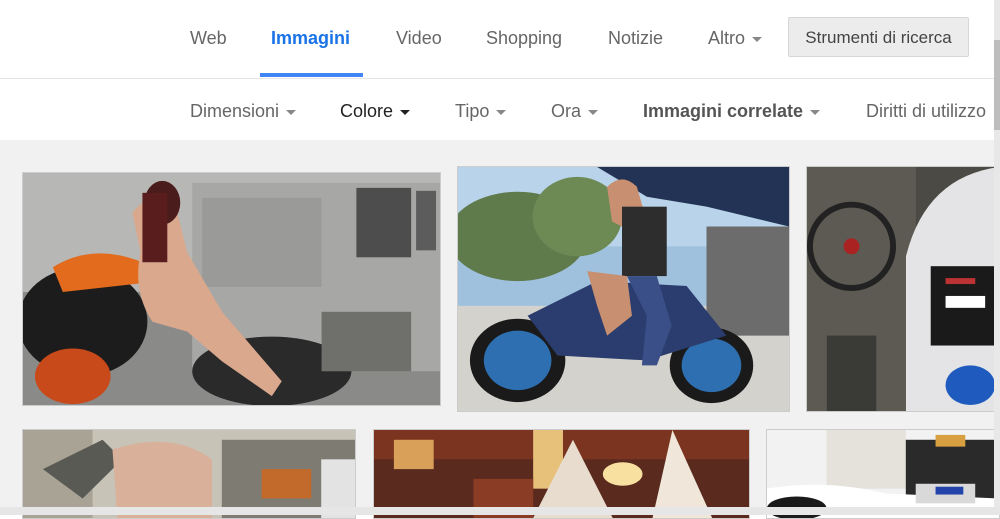 The image size is (1000, 519). Describe the element at coordinates (524, 38) in the screenshot. I see `tab-shopping: Shopping` at that location.